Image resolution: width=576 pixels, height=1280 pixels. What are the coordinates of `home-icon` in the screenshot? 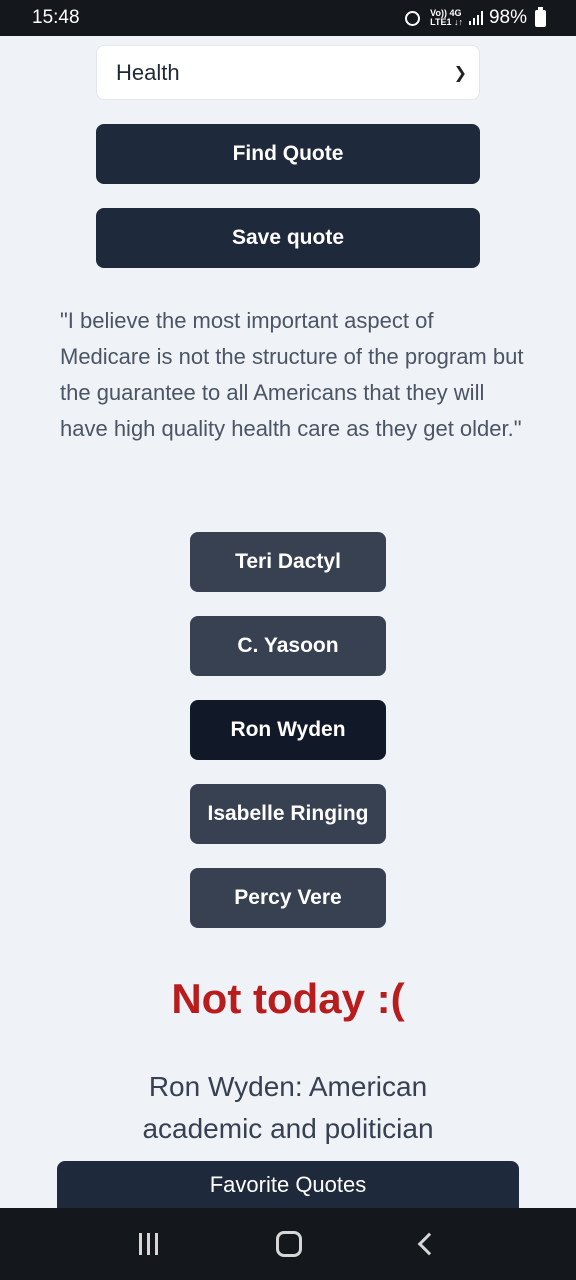 It's located at (289, 1244).